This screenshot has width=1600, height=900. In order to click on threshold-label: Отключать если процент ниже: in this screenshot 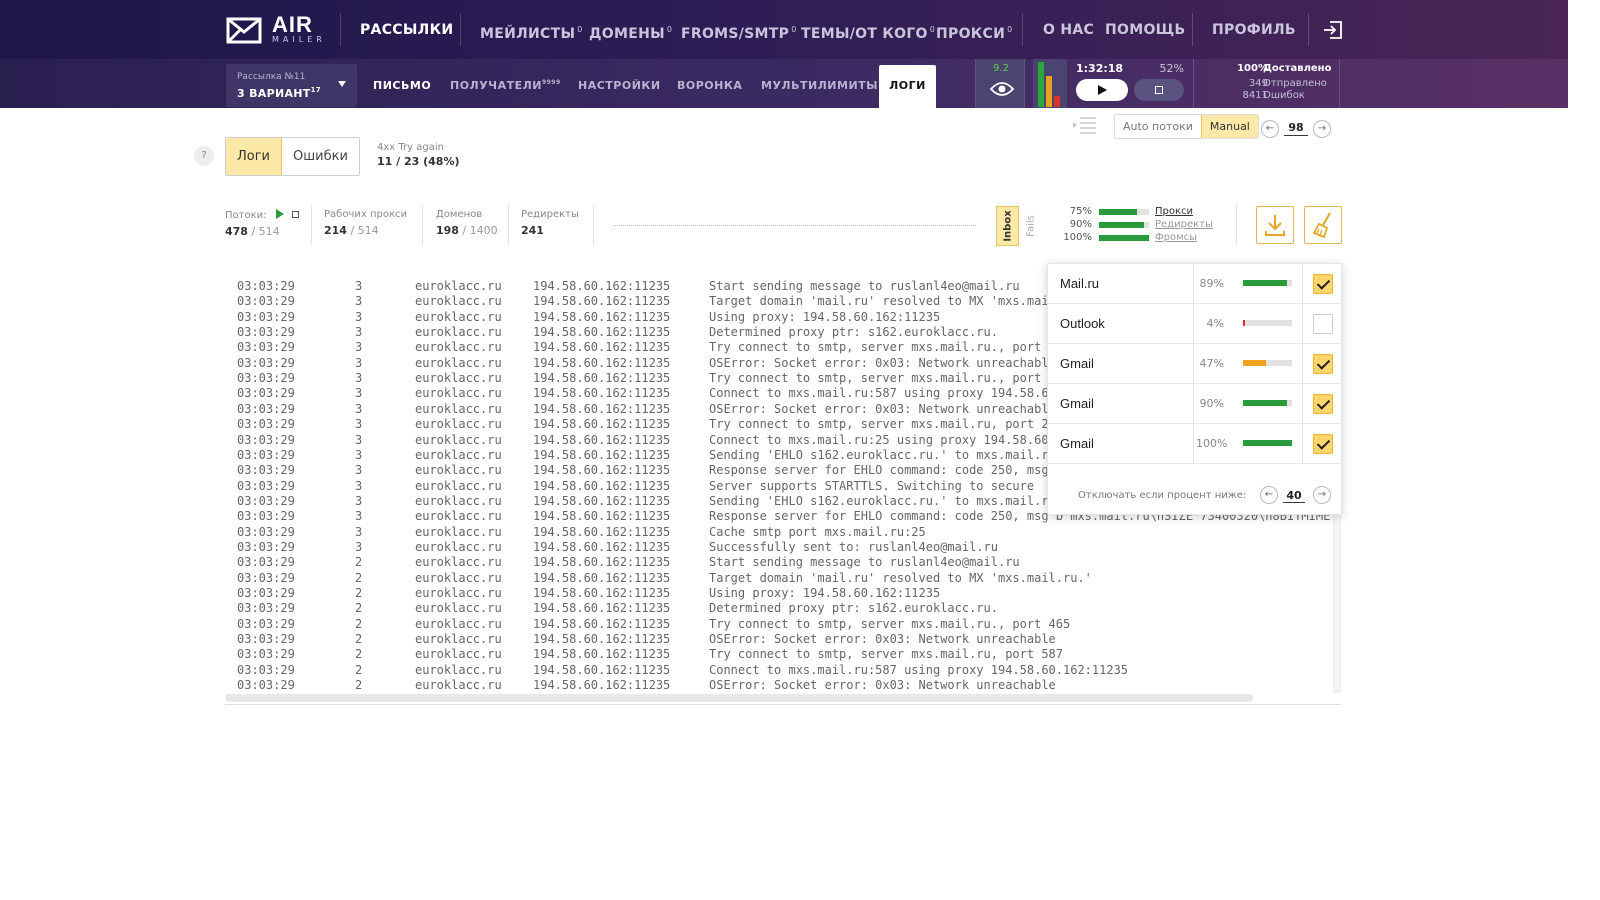, I will do `click(1162, 495)`.